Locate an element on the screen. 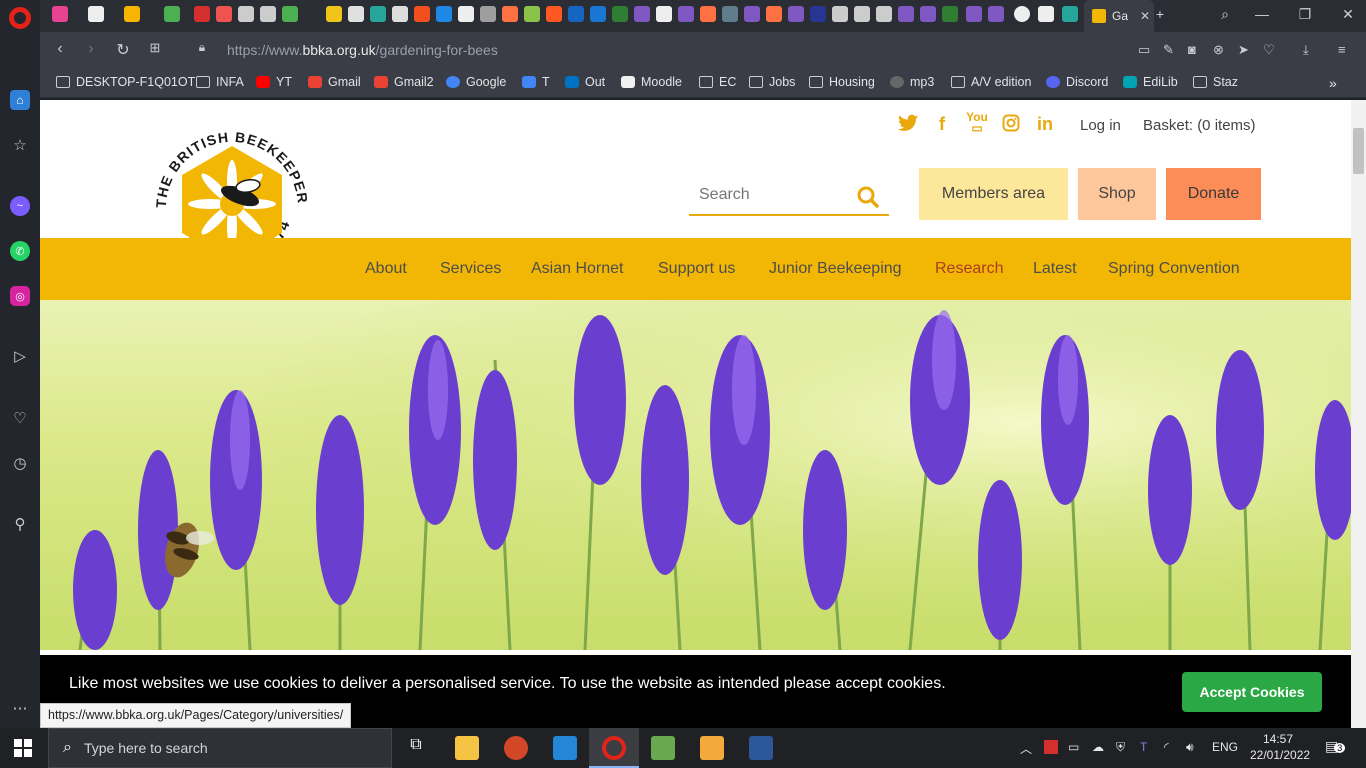 The image size is (1366, 768). bookmark-item: YT is located at coordinates (274, 82).